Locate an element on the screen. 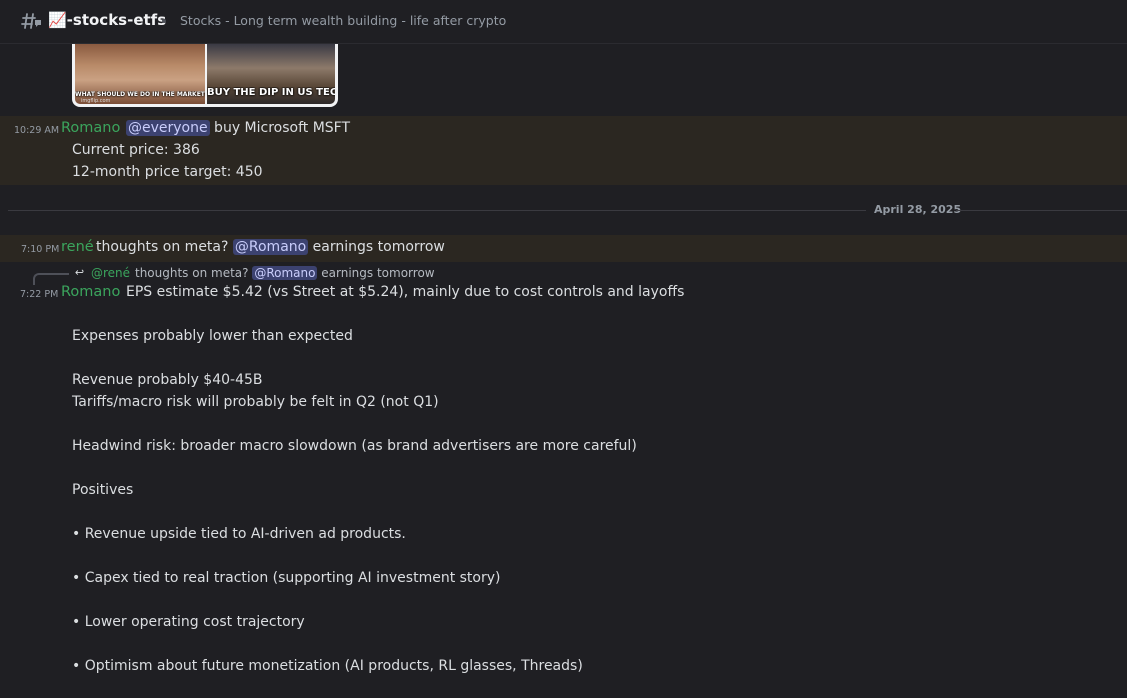  message-line: Expenses probably lower than expected is located at coordinates (212, 336).